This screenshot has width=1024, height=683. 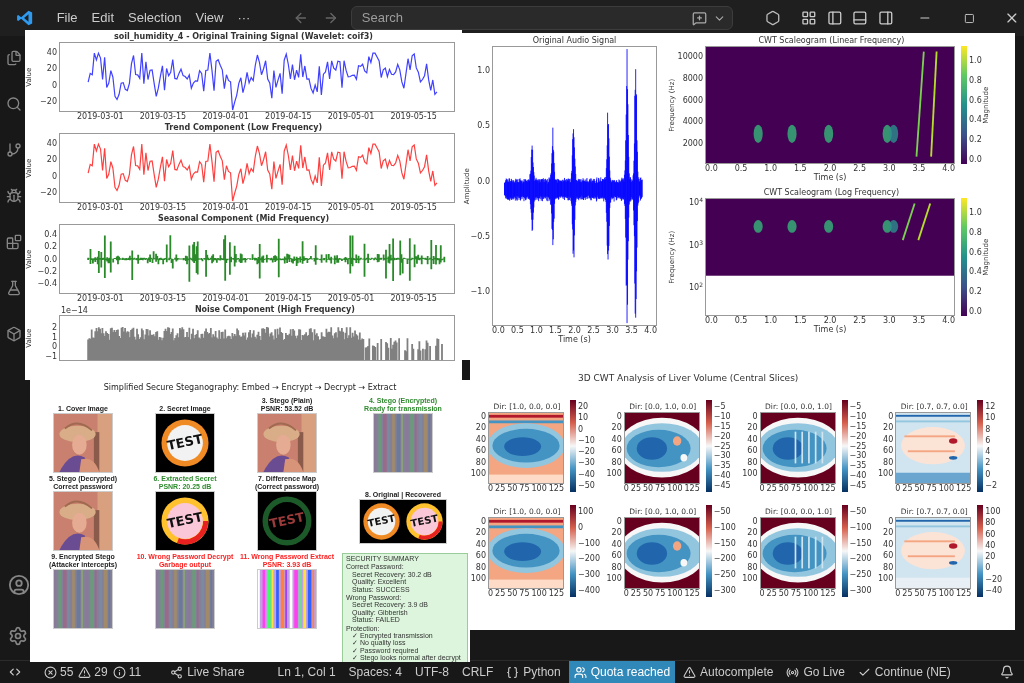 I want to click on tick-label: 1.5, so click(x=800, y=168).